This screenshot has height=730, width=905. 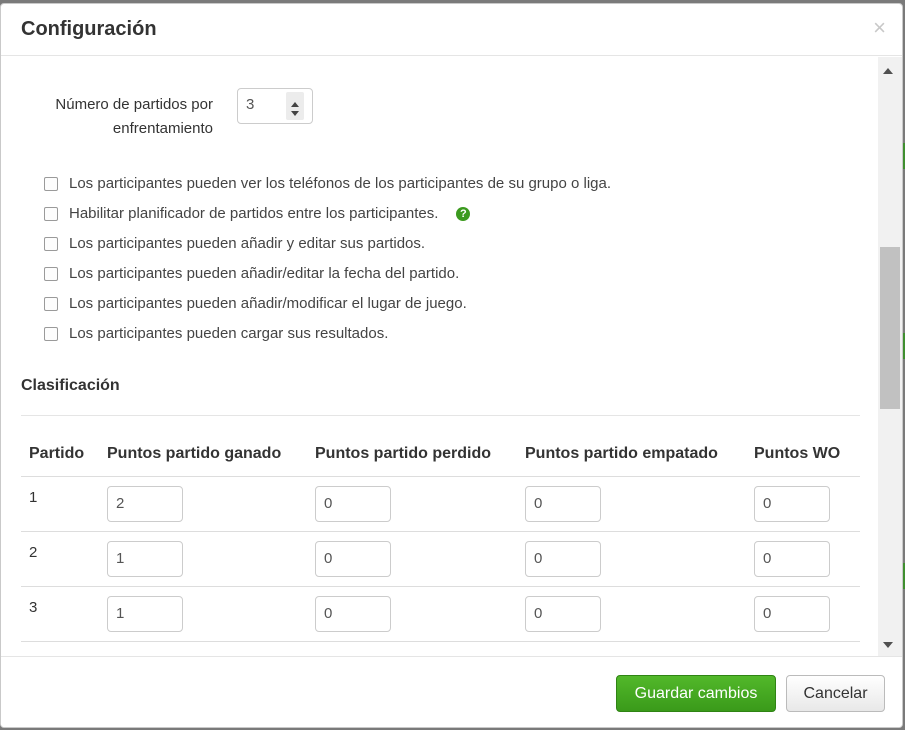 What do you see at coordinates (440, 415) in the screenshot?
I see `section-divider` at bounding box center [440, 415].